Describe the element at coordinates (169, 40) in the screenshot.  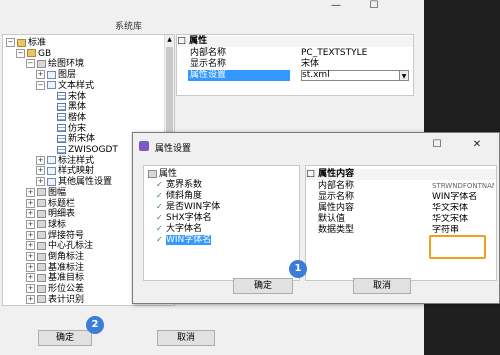
I see `scroll-up-arrow: ▲` at that location.